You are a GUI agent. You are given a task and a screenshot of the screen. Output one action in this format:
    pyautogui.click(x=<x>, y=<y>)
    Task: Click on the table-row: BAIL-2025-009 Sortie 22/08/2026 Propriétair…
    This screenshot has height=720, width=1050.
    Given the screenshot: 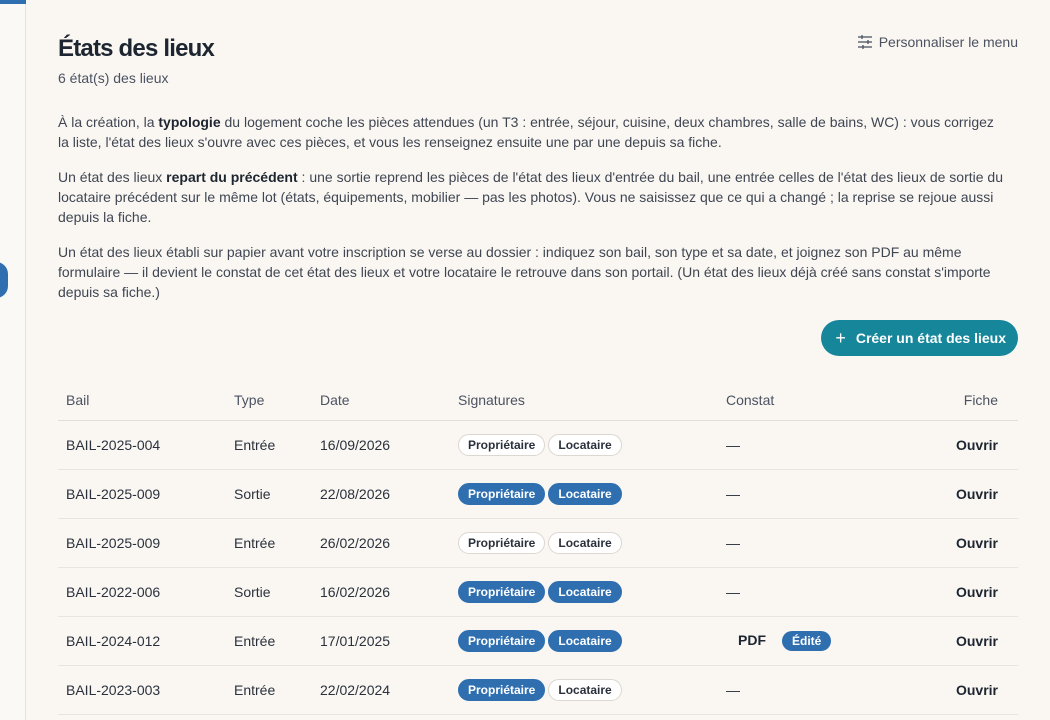 What is the action you would take?
    pyautogui.click(x=538, y=494)
    